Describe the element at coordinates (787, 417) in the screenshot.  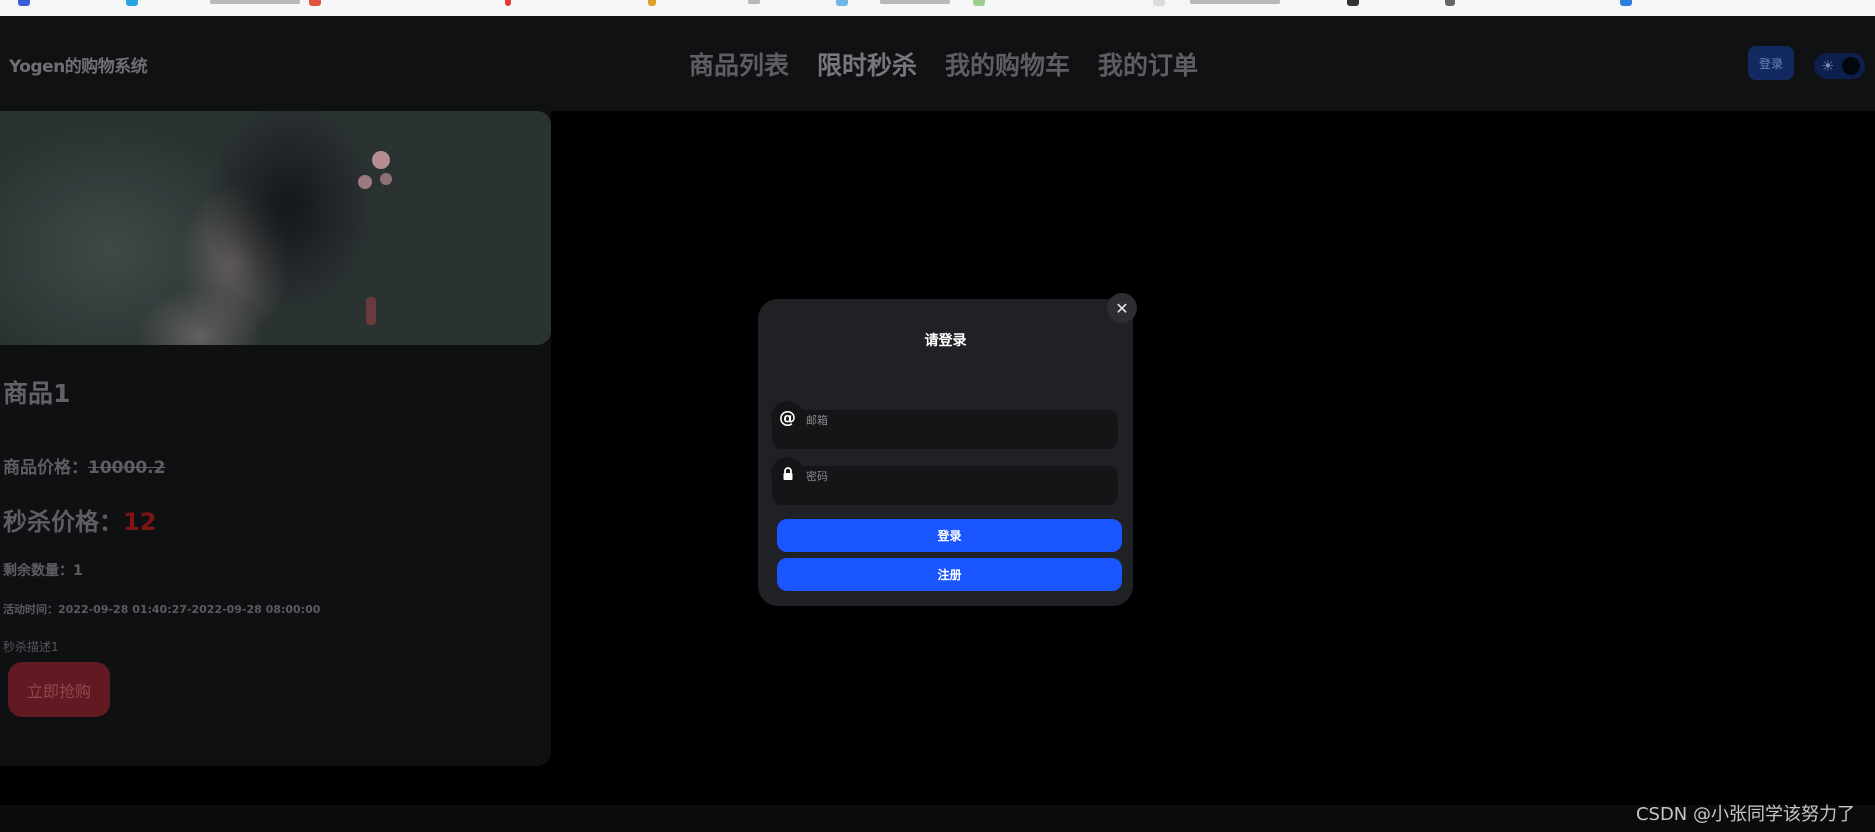
I see `at-sign-icon: @` at that location.